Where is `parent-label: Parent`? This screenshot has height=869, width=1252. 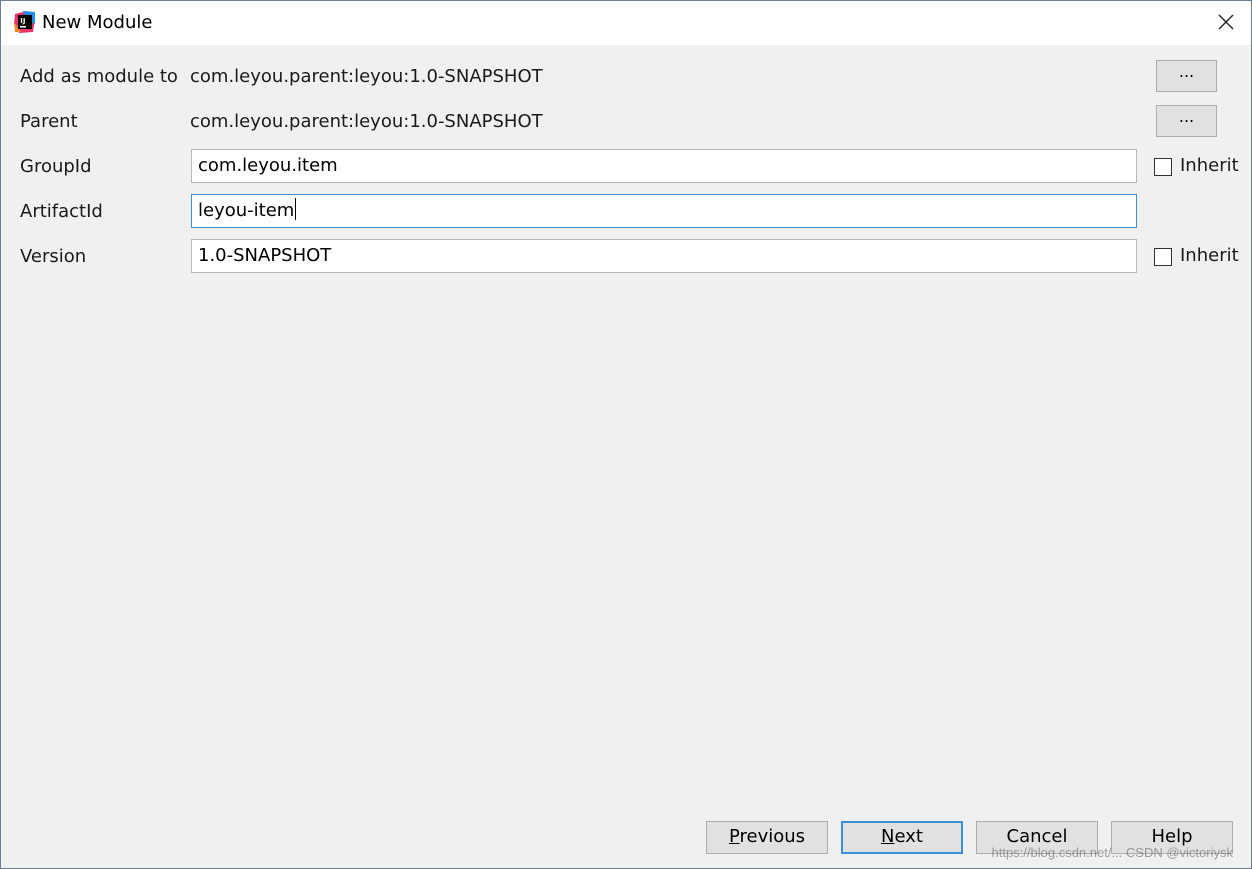
parent-label: Parent is located at coordinates (49, 121).